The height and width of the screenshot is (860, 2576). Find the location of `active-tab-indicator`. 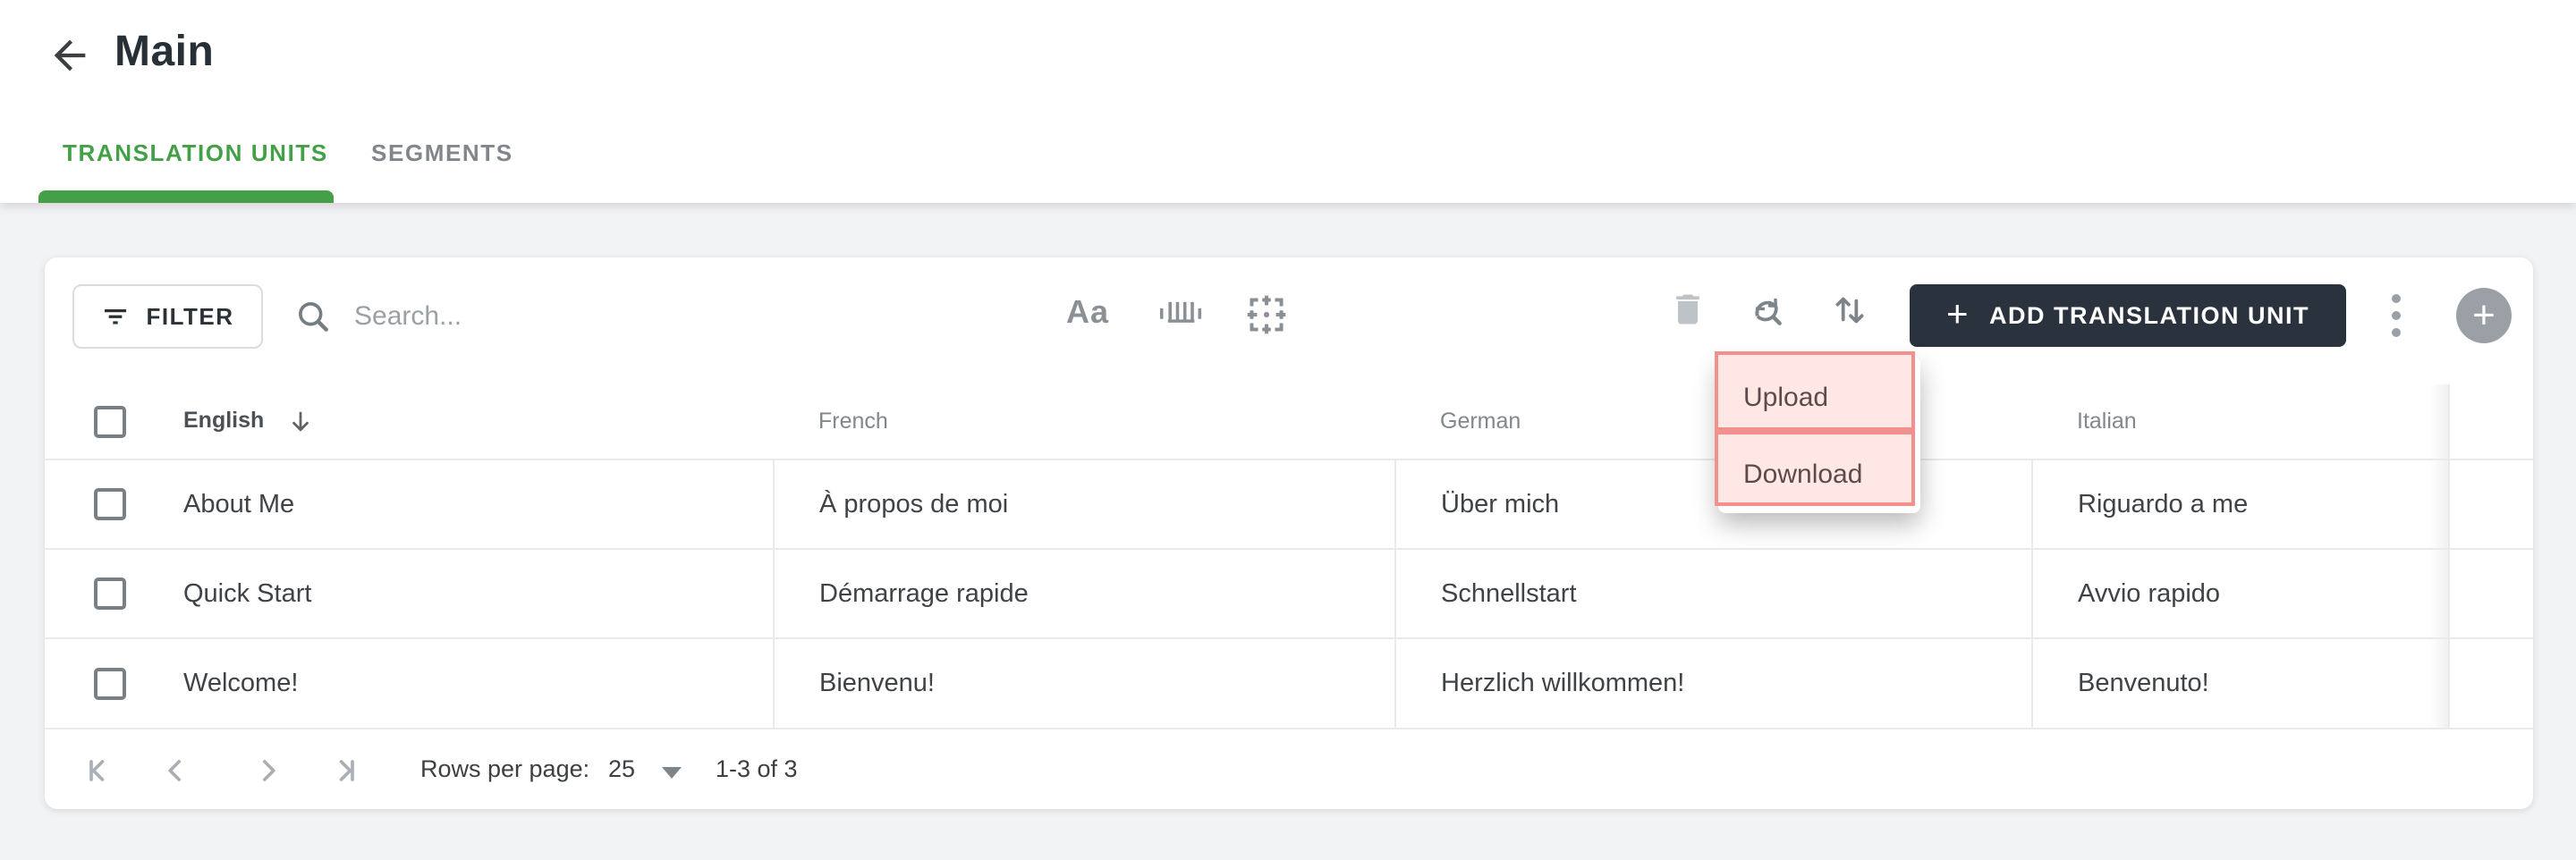

active-tab-indicator is located at coordinates (186, 197).